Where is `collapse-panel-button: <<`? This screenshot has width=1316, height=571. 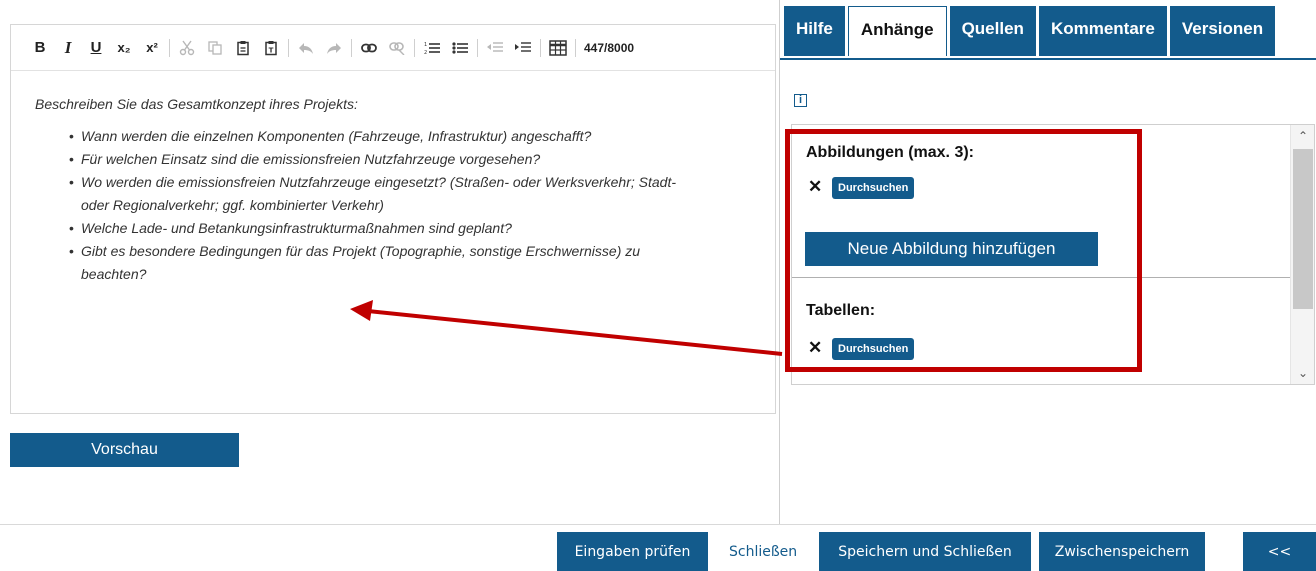
collapse-panel-button: << is located at coordinates (1279, 551).